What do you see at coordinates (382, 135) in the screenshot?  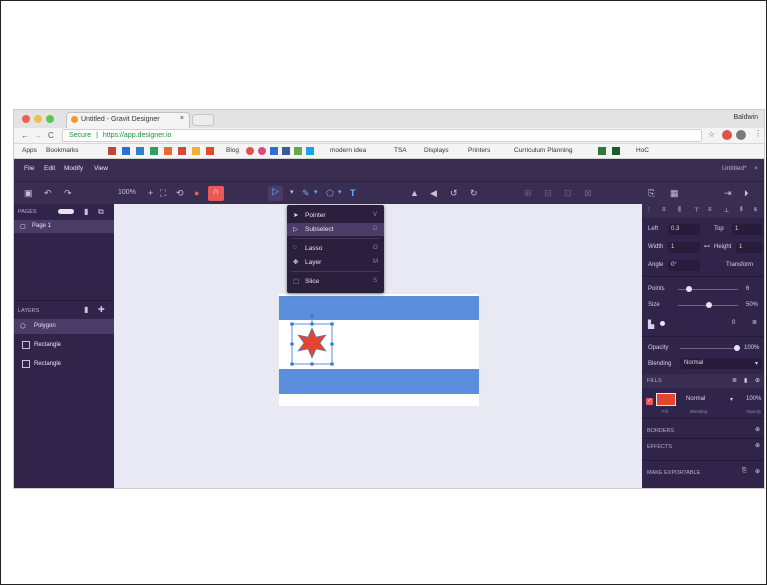 I see `url-field: Secure | https://app.designer.io` at bounding box center [382, 135].